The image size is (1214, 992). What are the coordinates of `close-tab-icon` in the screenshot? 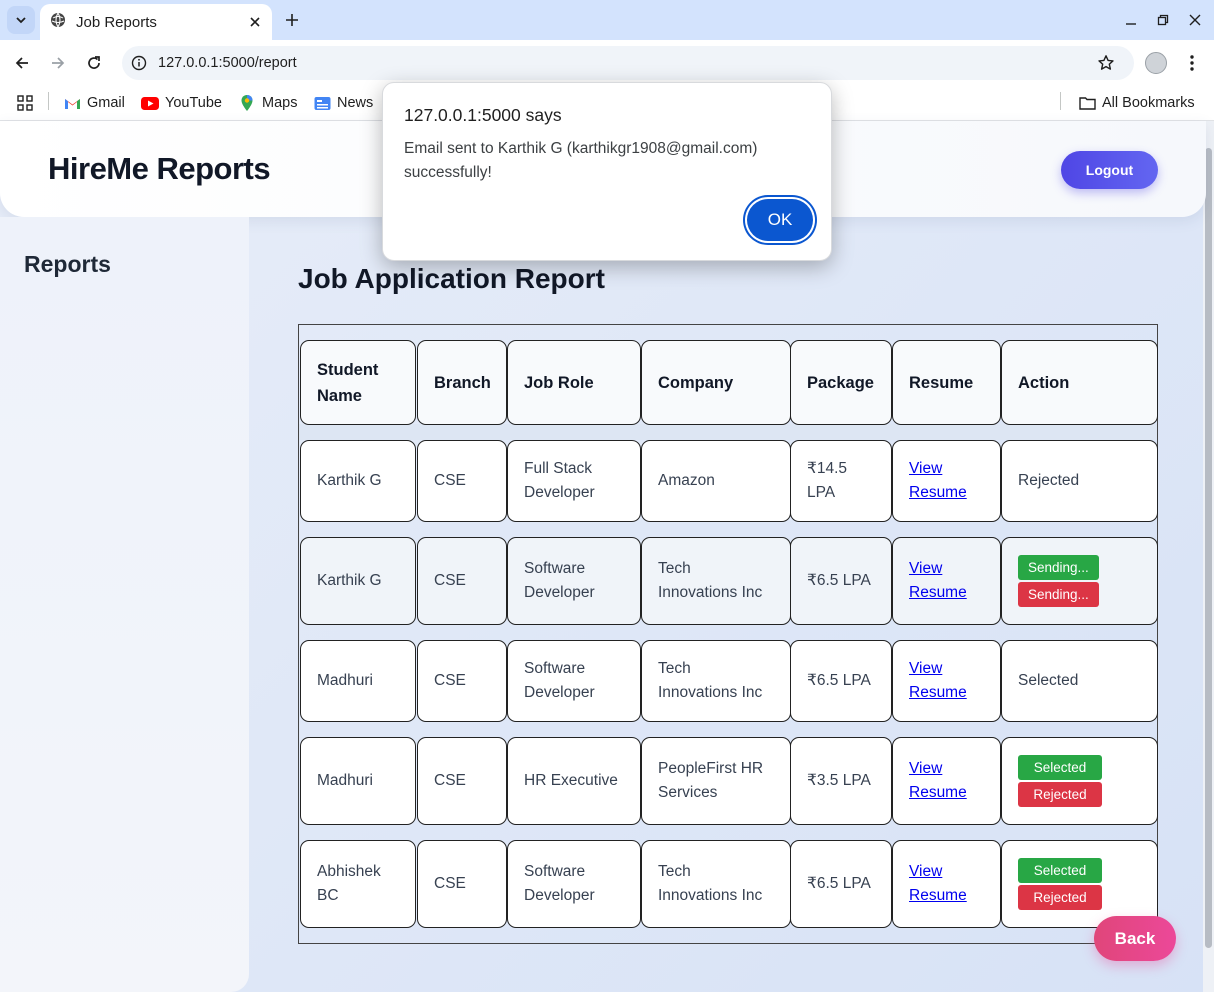 It's located at (255, 22).